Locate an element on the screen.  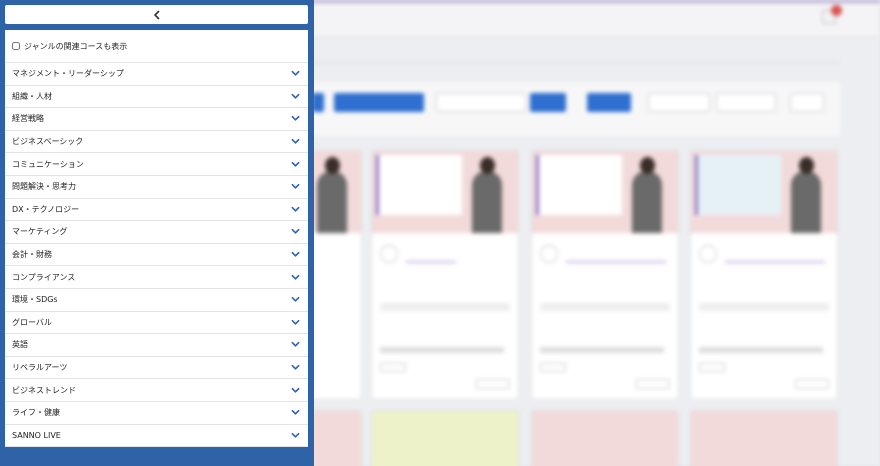
category-item: 会計・財務 is located at coordinates (156, 255).